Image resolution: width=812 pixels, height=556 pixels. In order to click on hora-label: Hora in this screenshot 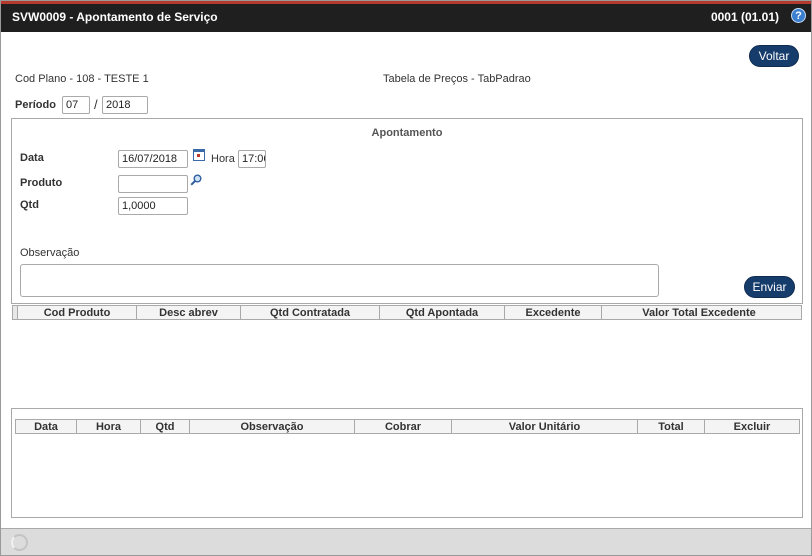, I will do `click(223, 159)`.